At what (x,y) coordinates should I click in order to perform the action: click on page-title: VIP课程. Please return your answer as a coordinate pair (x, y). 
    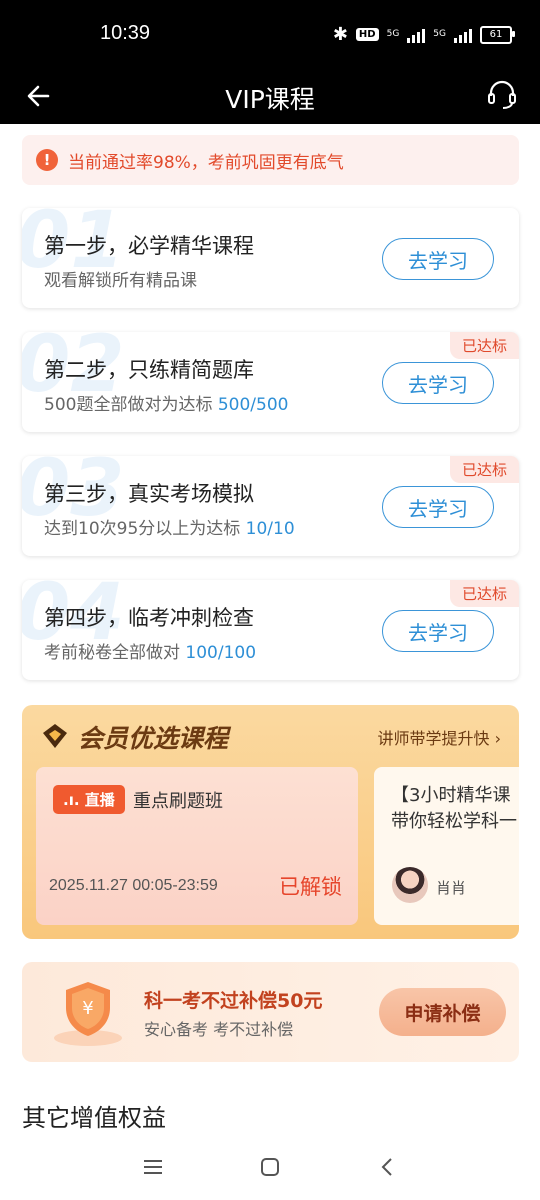
    Looking at the image, I should click on (270, 99).